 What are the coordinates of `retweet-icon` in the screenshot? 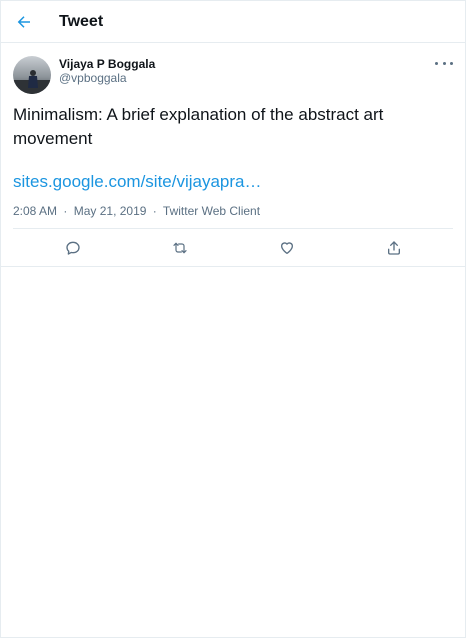 It's located at (179, 247).